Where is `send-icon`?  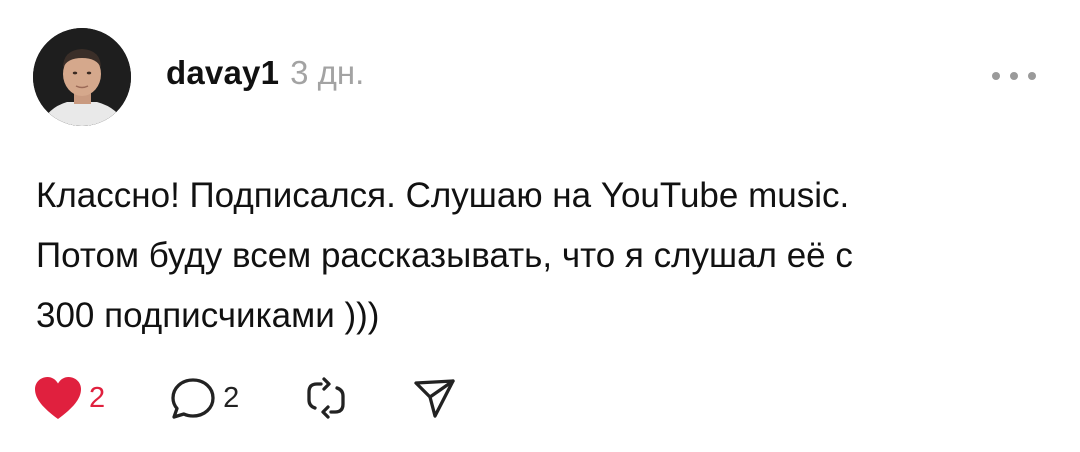 send-icon is located at coordinates (434, 398).